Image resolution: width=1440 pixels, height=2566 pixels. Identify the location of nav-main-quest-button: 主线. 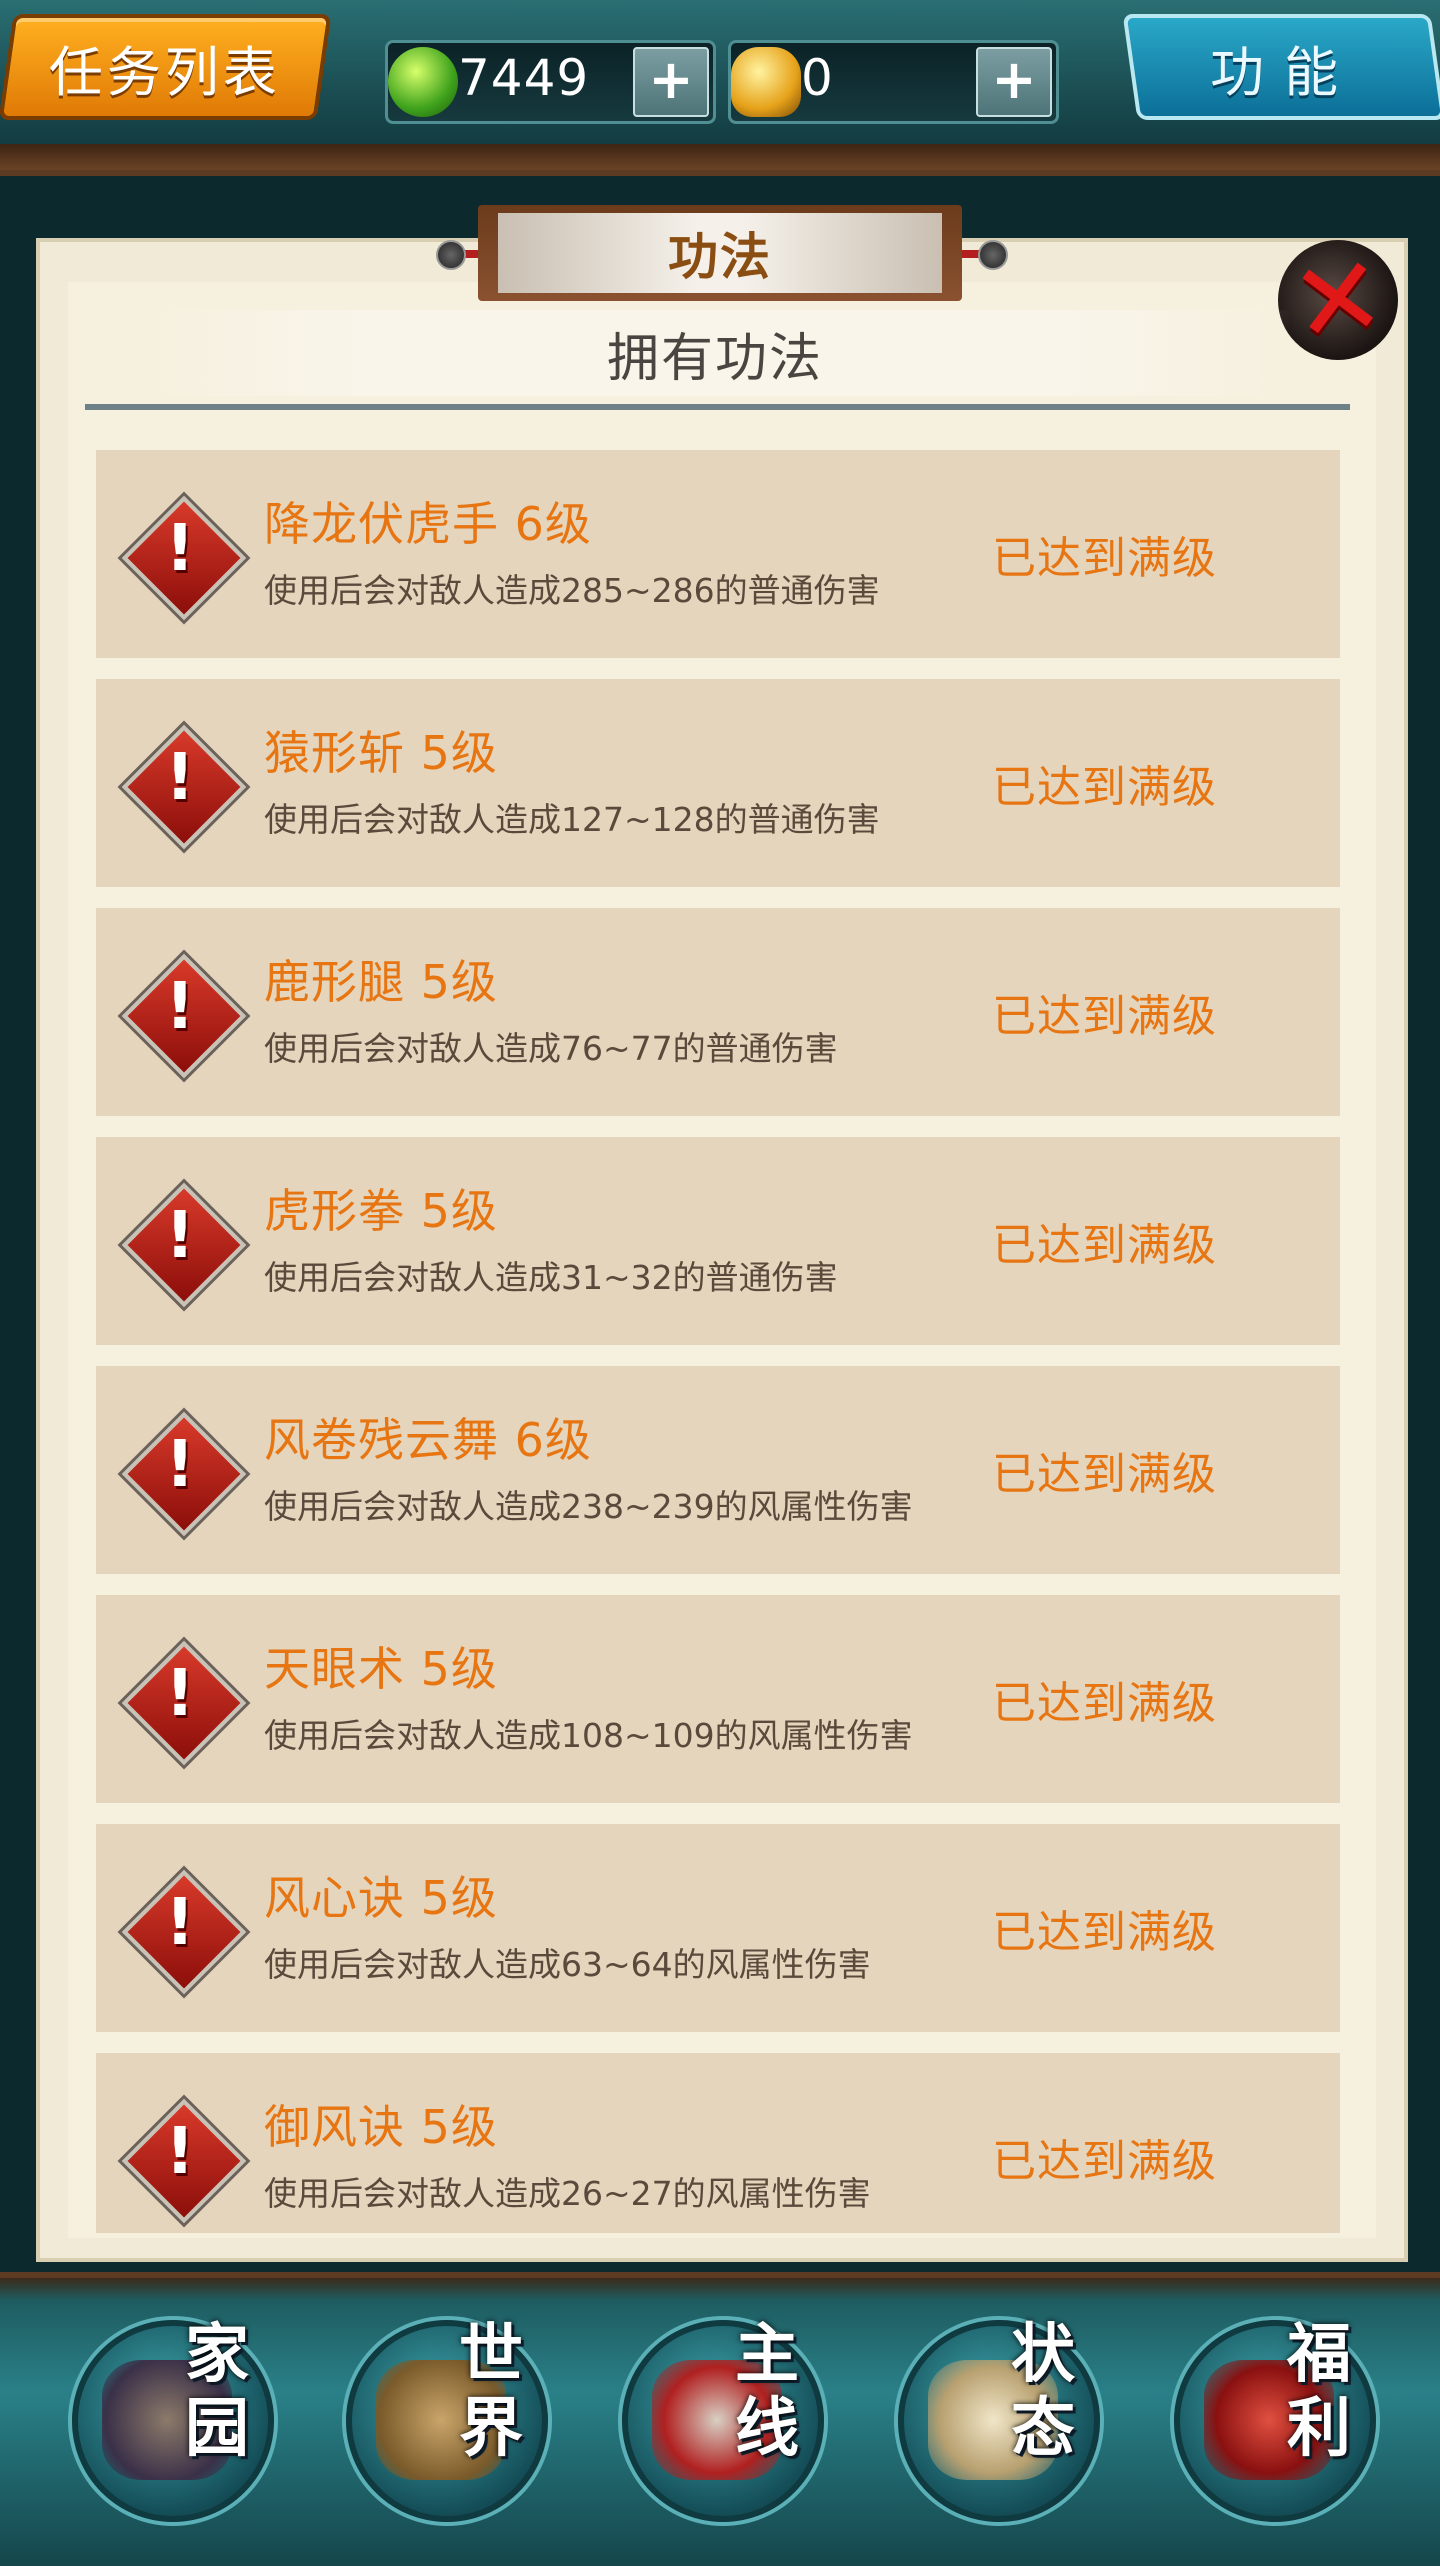
(718, 2420).